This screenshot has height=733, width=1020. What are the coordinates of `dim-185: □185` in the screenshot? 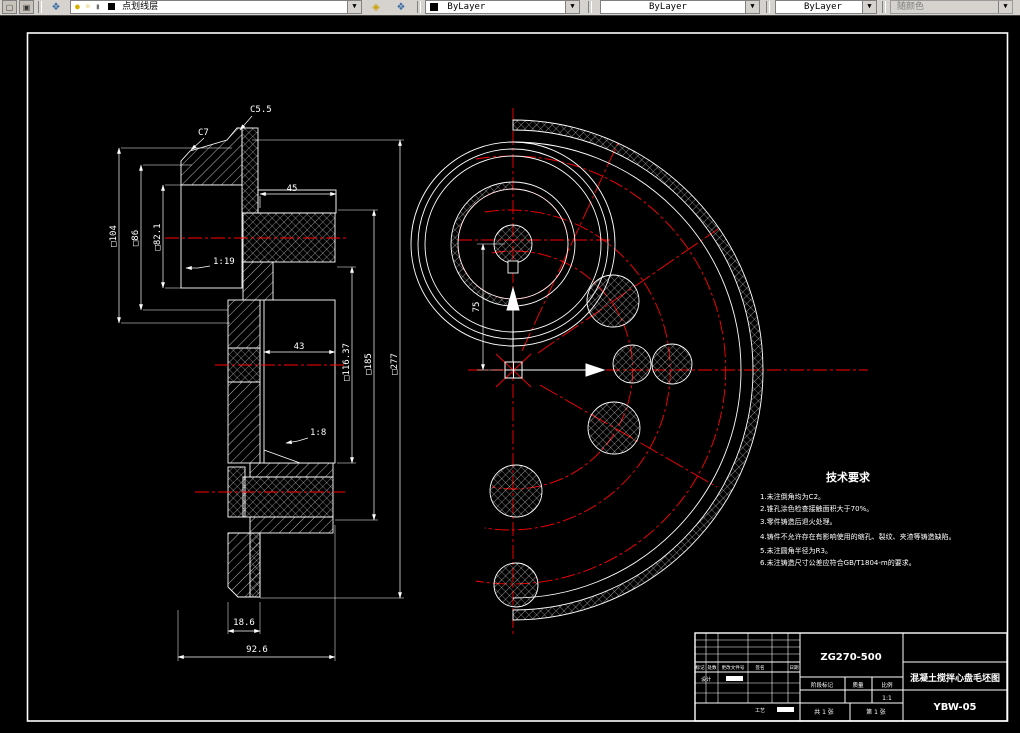 It's located at (369, 364).